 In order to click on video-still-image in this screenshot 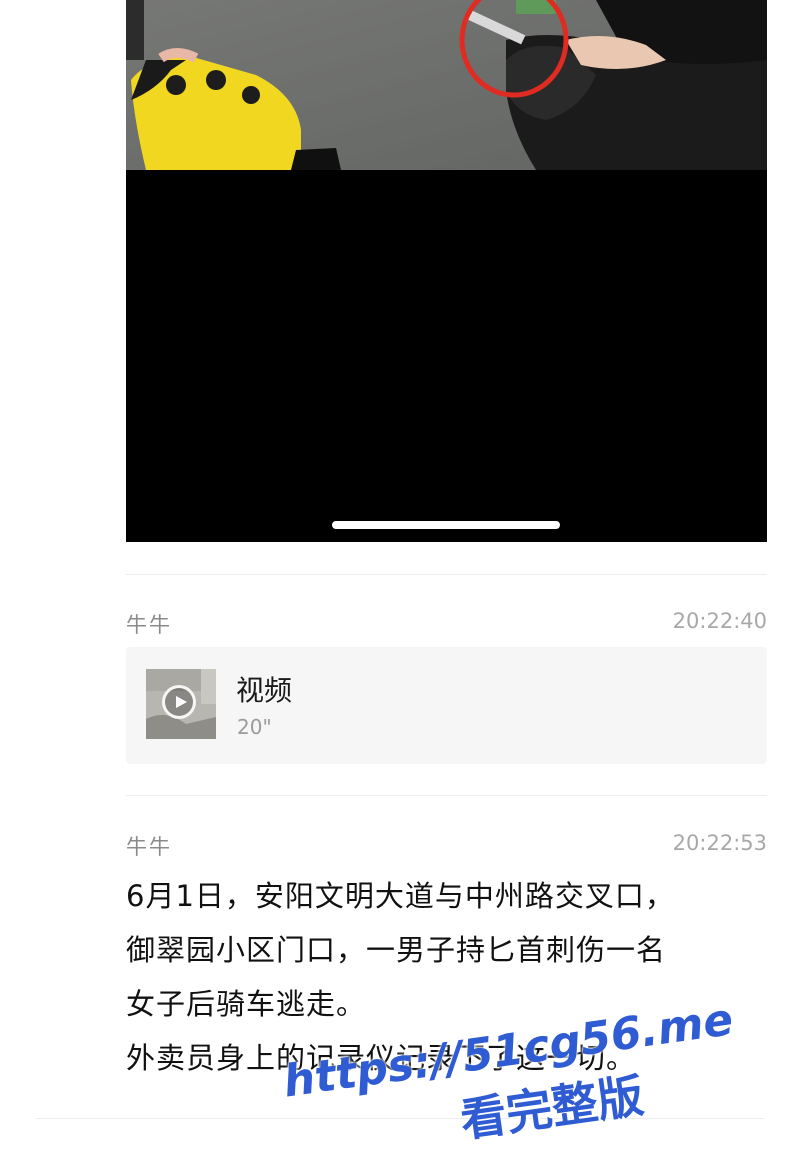, I will do `click(446, 85)`.